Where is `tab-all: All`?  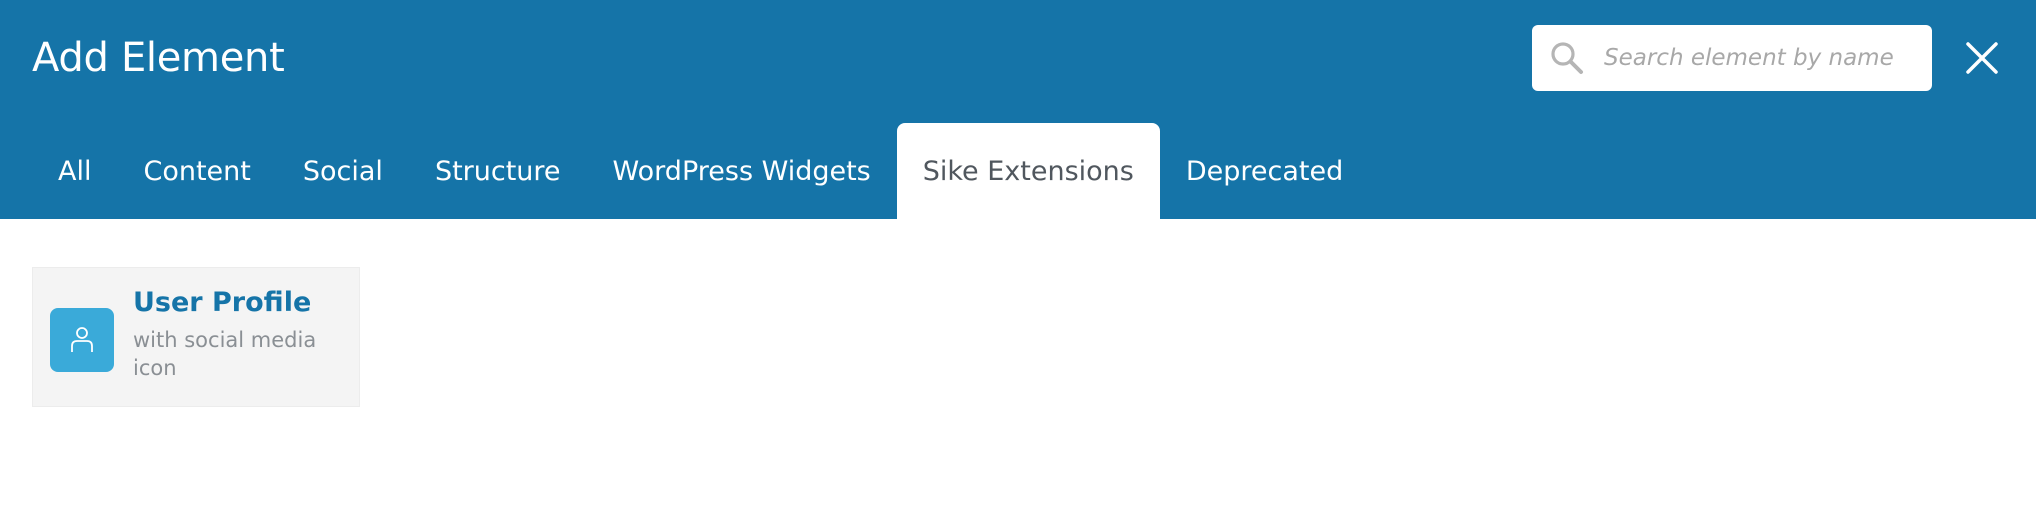 tab-all: All is located at coordinates (74, 171).